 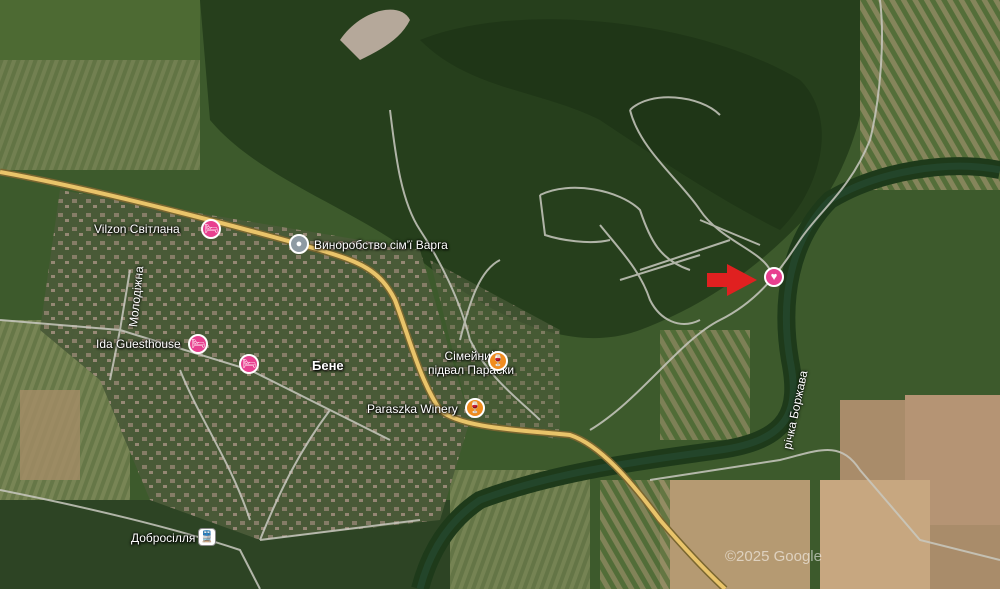 I want to click on winery-pin-paraszka: 🍷, so click(x=475, y=408).